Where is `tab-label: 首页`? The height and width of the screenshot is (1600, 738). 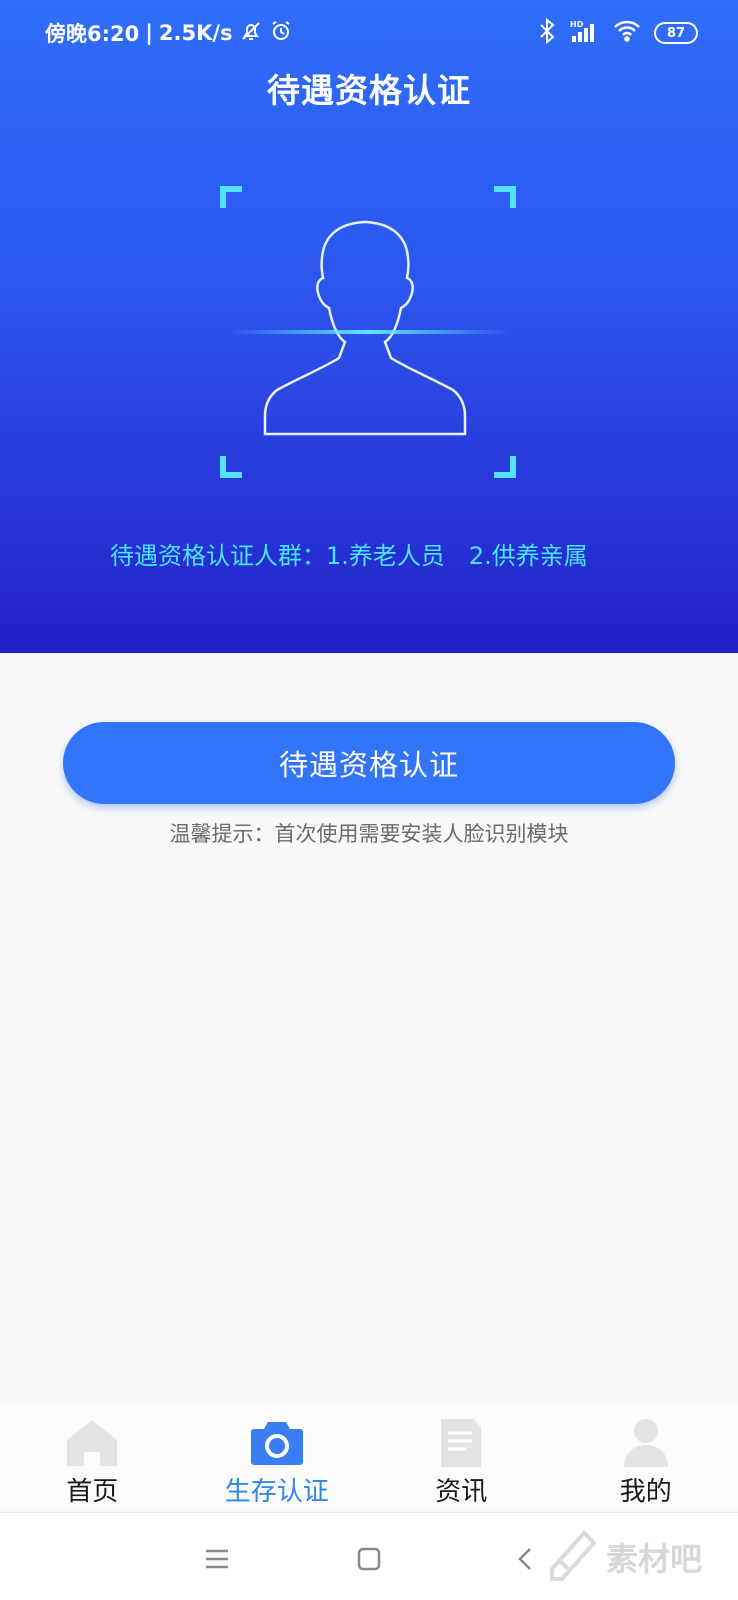
tab-label: 首页 is located at coordinates (92, 1492).